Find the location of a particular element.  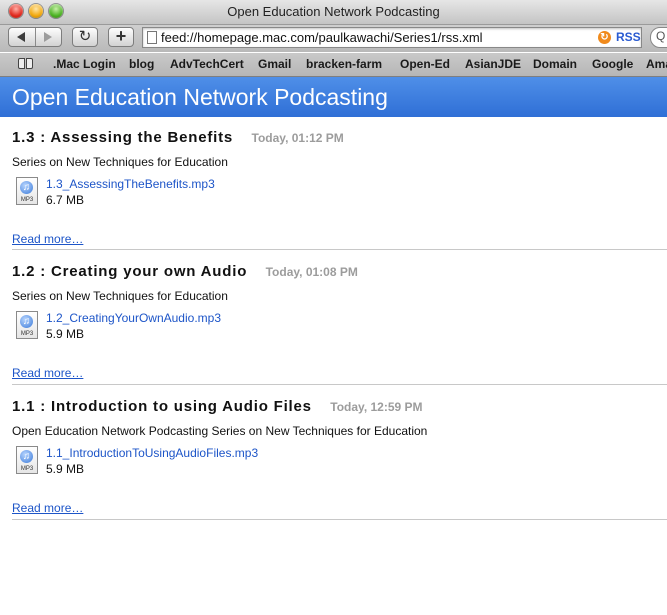

bookmark-item: Gmail is located at coordinates (274, 64).